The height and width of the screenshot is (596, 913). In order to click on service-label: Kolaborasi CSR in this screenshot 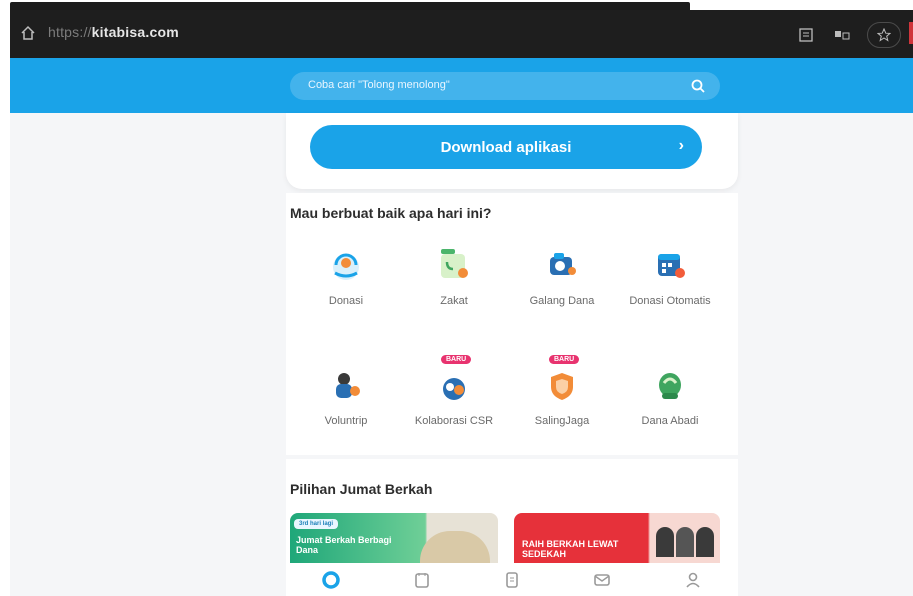, I will do `click(454, 421)`.